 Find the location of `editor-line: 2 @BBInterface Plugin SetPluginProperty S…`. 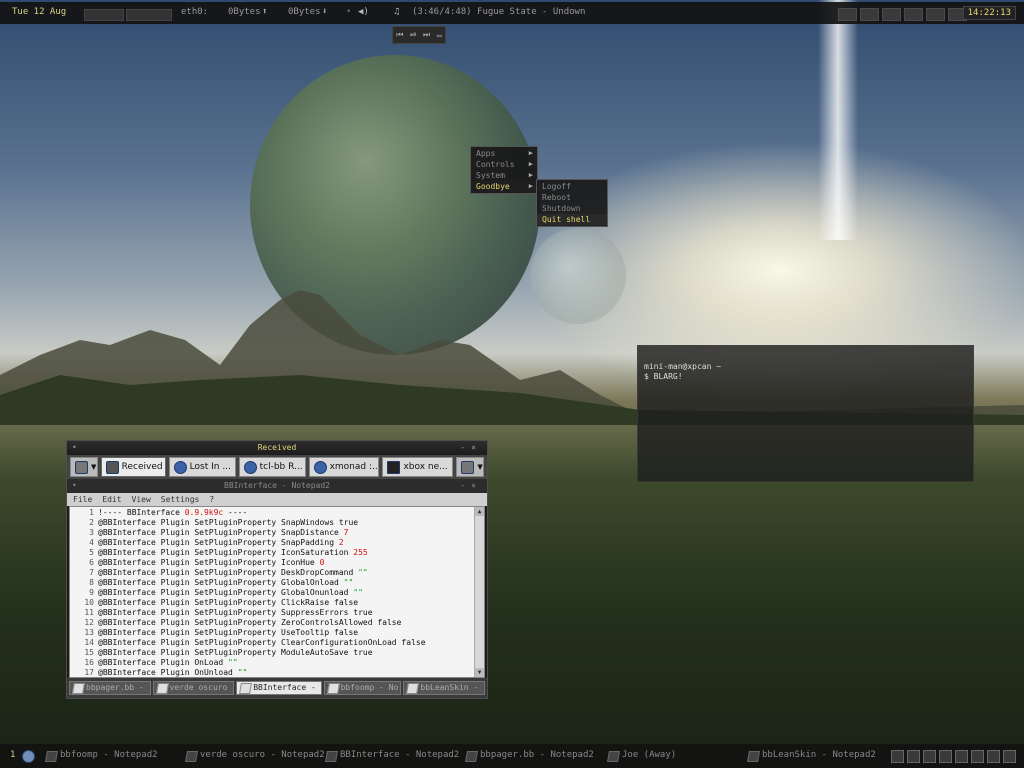

editor-line: 2 @BBInterface Plugin SetPluginProperty S… is located at coordinates (277, 523).